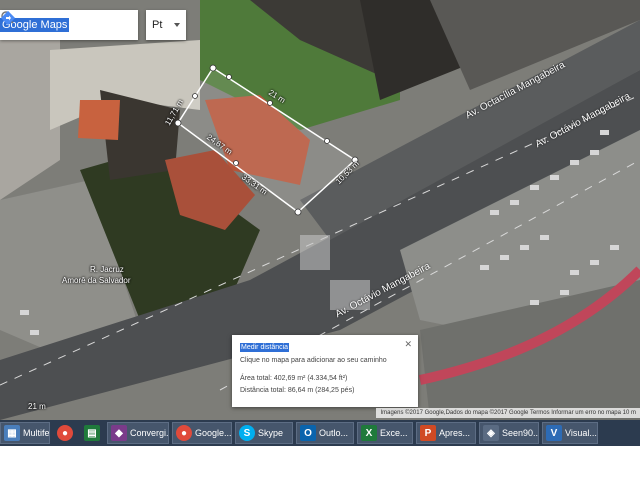 The image size is (640, 480). What do you see at coordinates (320, 463) in the screenshot?
I see `blank-area` at bounding box center [320, 463].